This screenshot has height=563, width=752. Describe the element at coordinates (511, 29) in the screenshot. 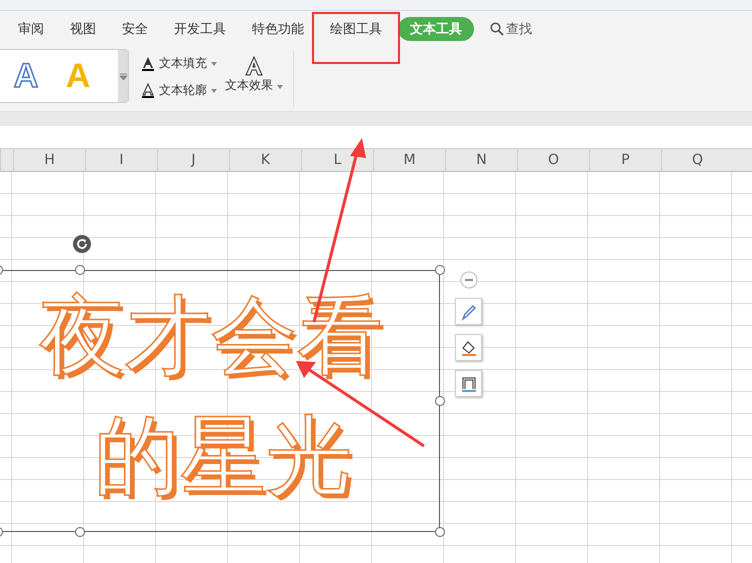

I see `search-button: 查找` at that location.